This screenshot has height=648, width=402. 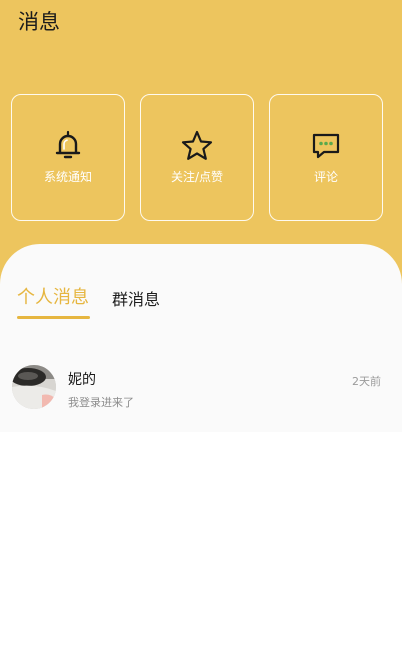 I want to click on active-tab-indicator, so click(x=53, y=317).